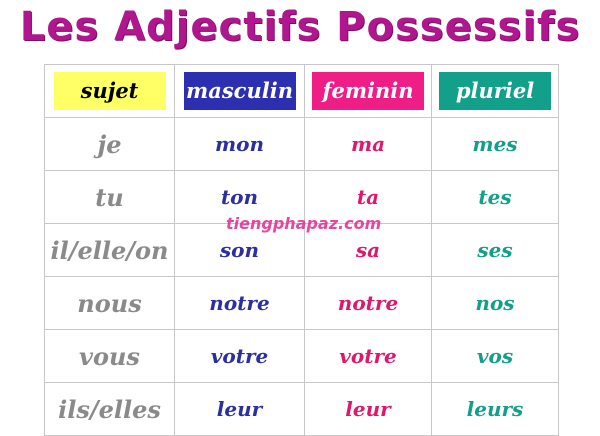 Image resolution: width=600 pixels, height=436 pixels. I want to click on pronoun-cell: ils/elles, so click(109, 409).